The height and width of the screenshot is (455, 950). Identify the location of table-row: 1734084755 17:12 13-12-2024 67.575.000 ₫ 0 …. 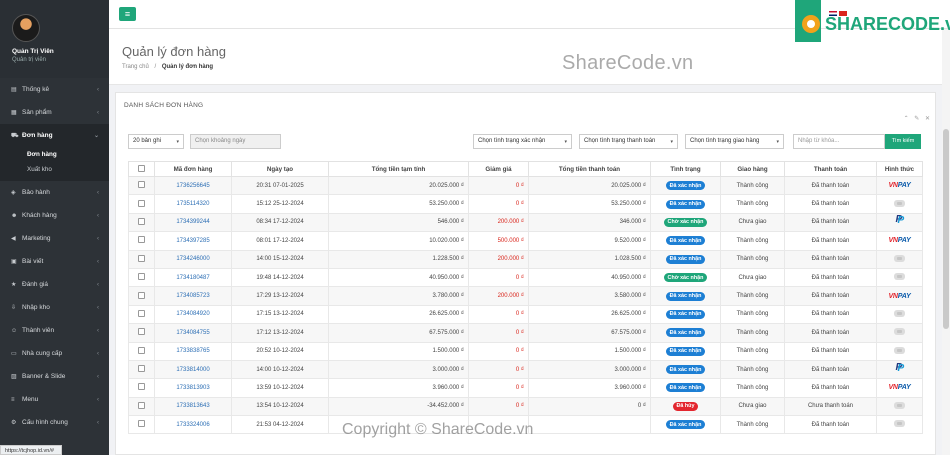
(525, 333).